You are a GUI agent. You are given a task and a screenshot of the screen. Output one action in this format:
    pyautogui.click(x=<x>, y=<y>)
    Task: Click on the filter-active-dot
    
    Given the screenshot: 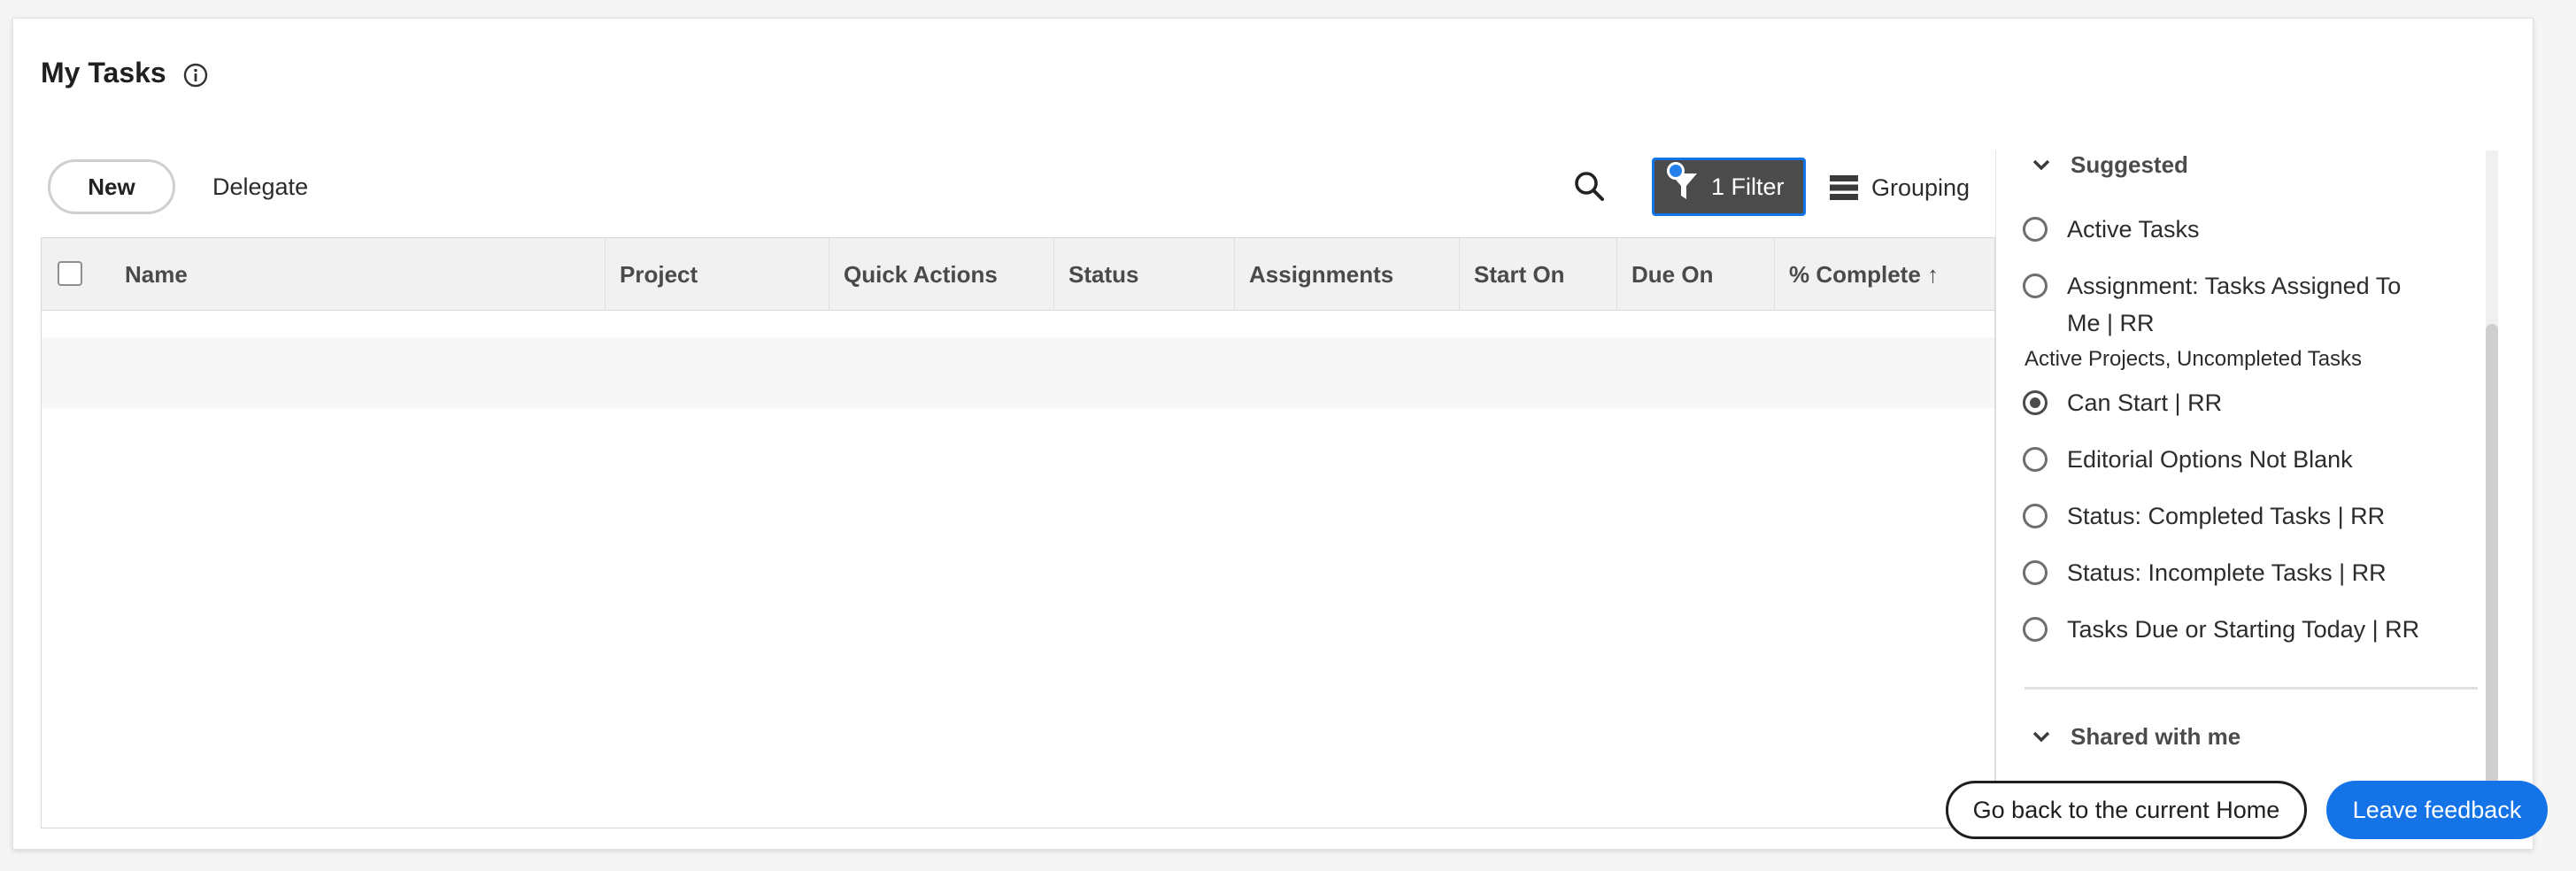 What is the action you would take?
    pyautogui.click(x=1676, y=171)
    